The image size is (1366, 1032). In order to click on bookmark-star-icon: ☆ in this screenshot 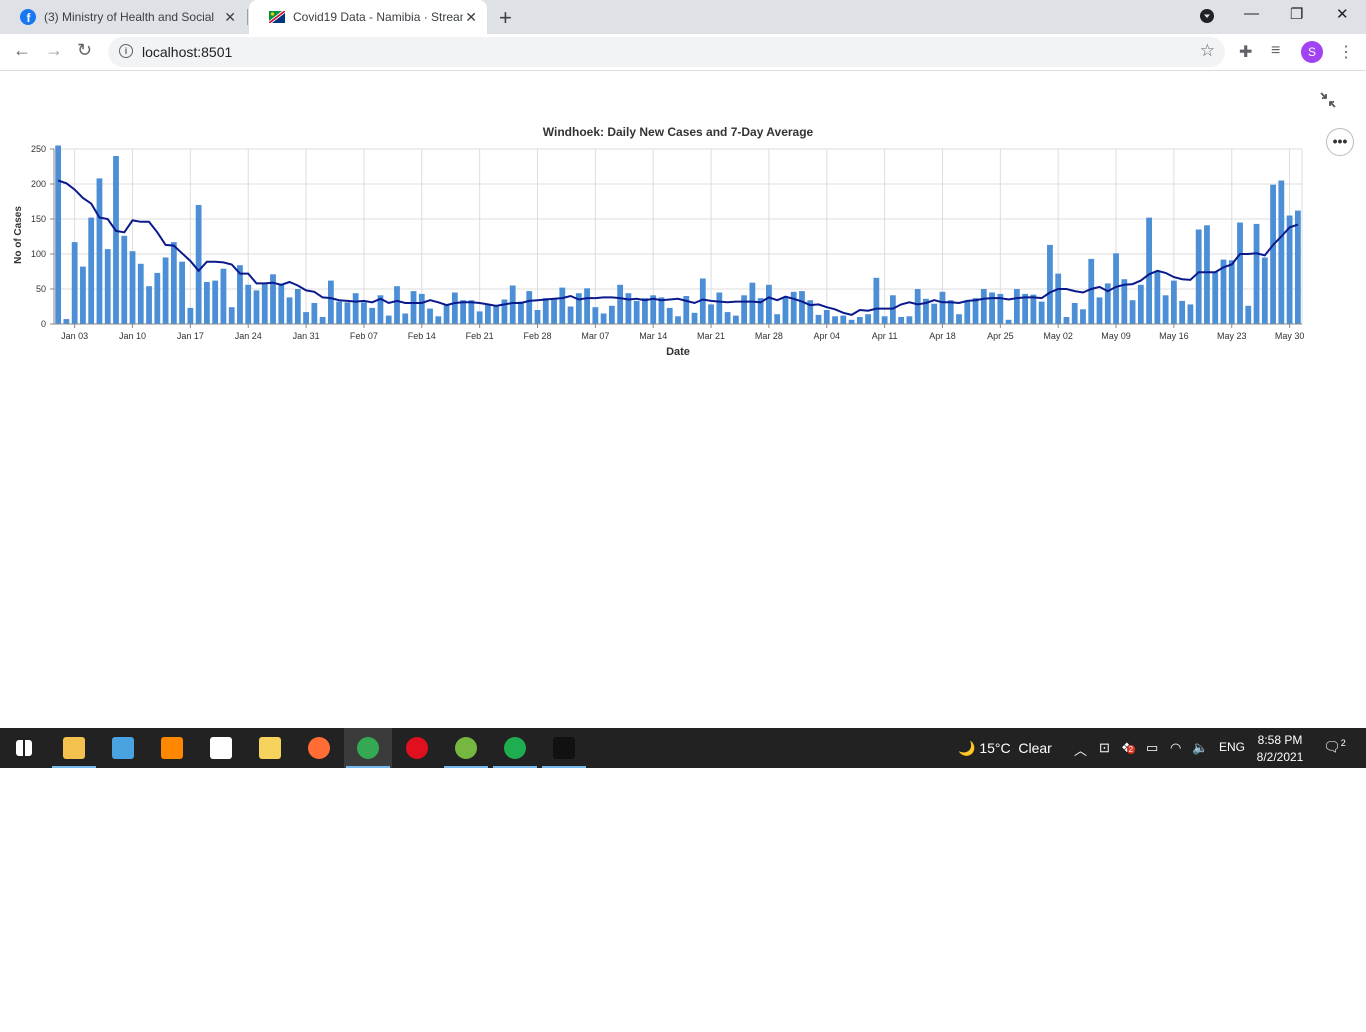, I will do `click(1207, 51)`.